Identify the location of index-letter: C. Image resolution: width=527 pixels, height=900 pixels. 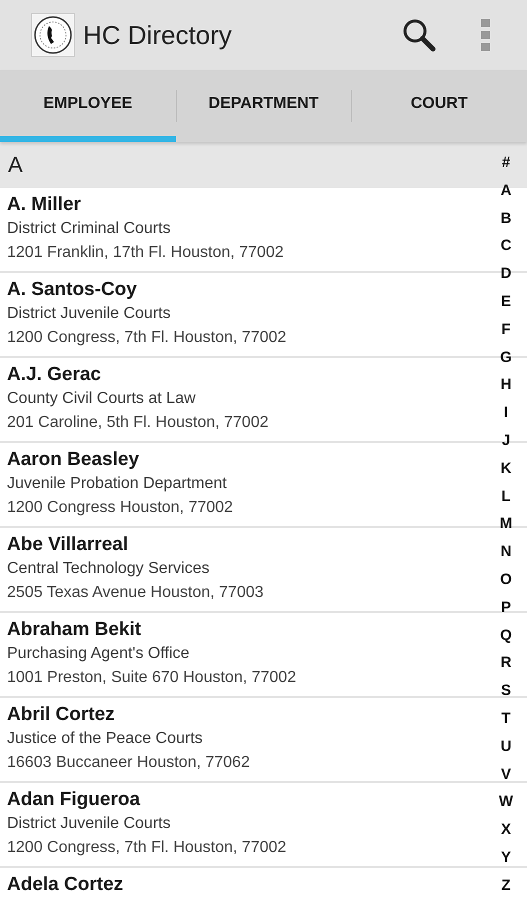
(506, 246).